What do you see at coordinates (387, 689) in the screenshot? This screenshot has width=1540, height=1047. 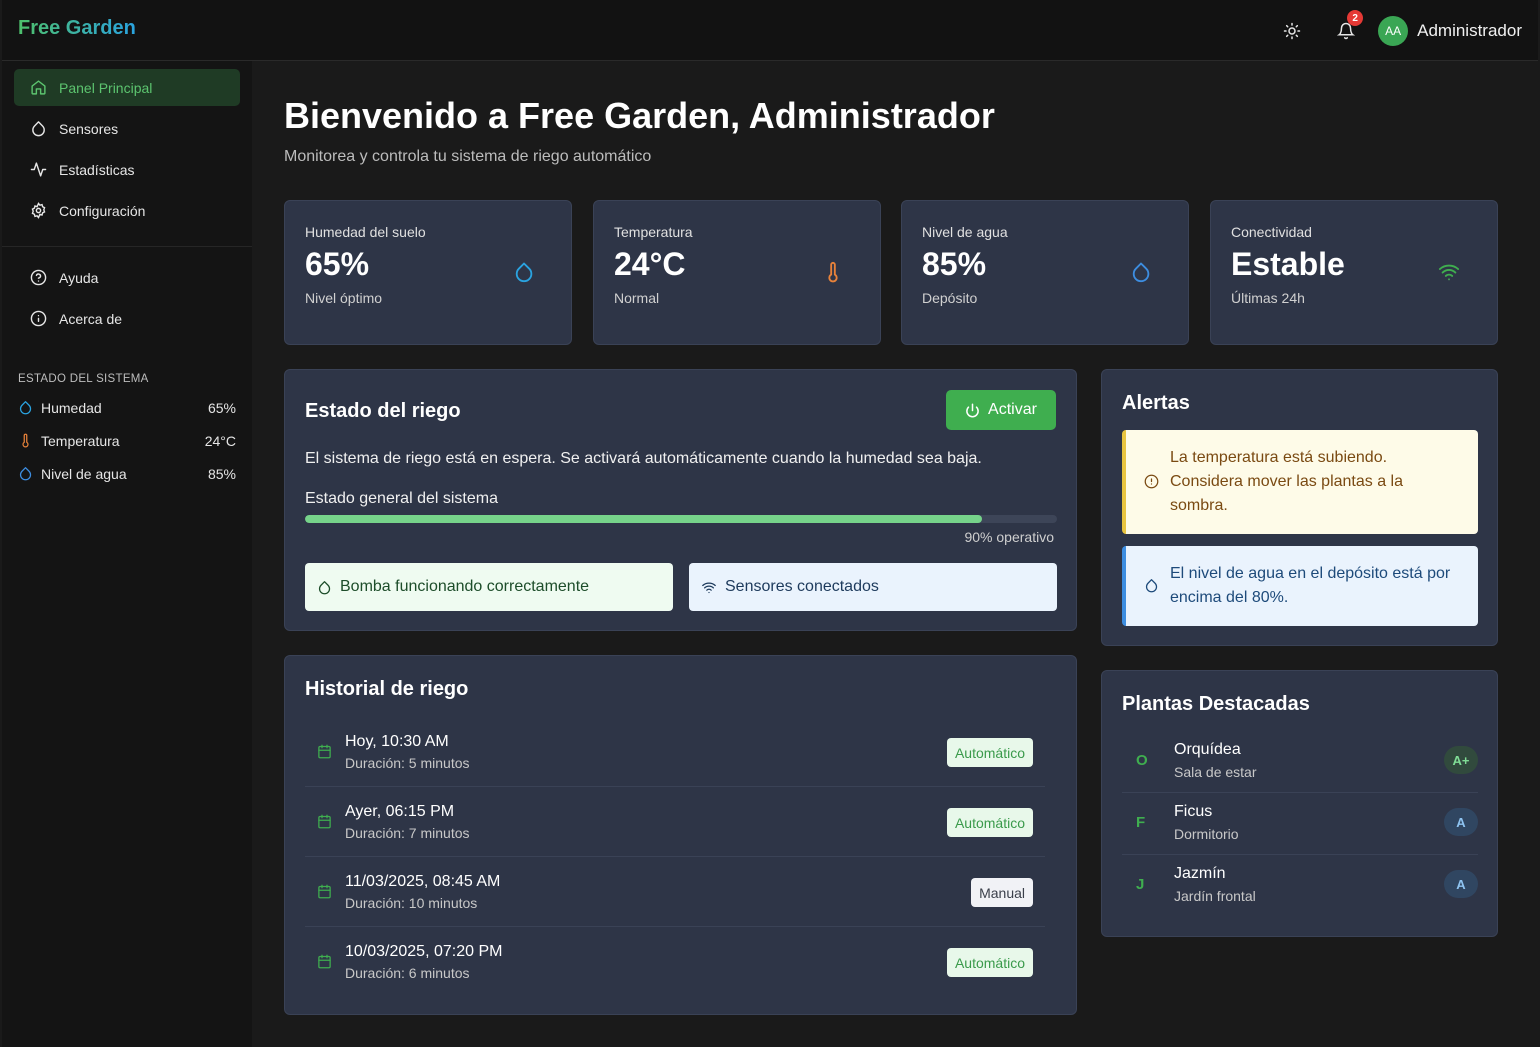 I see `panel-title: Historial de riego` at bounding box center [387, 689].